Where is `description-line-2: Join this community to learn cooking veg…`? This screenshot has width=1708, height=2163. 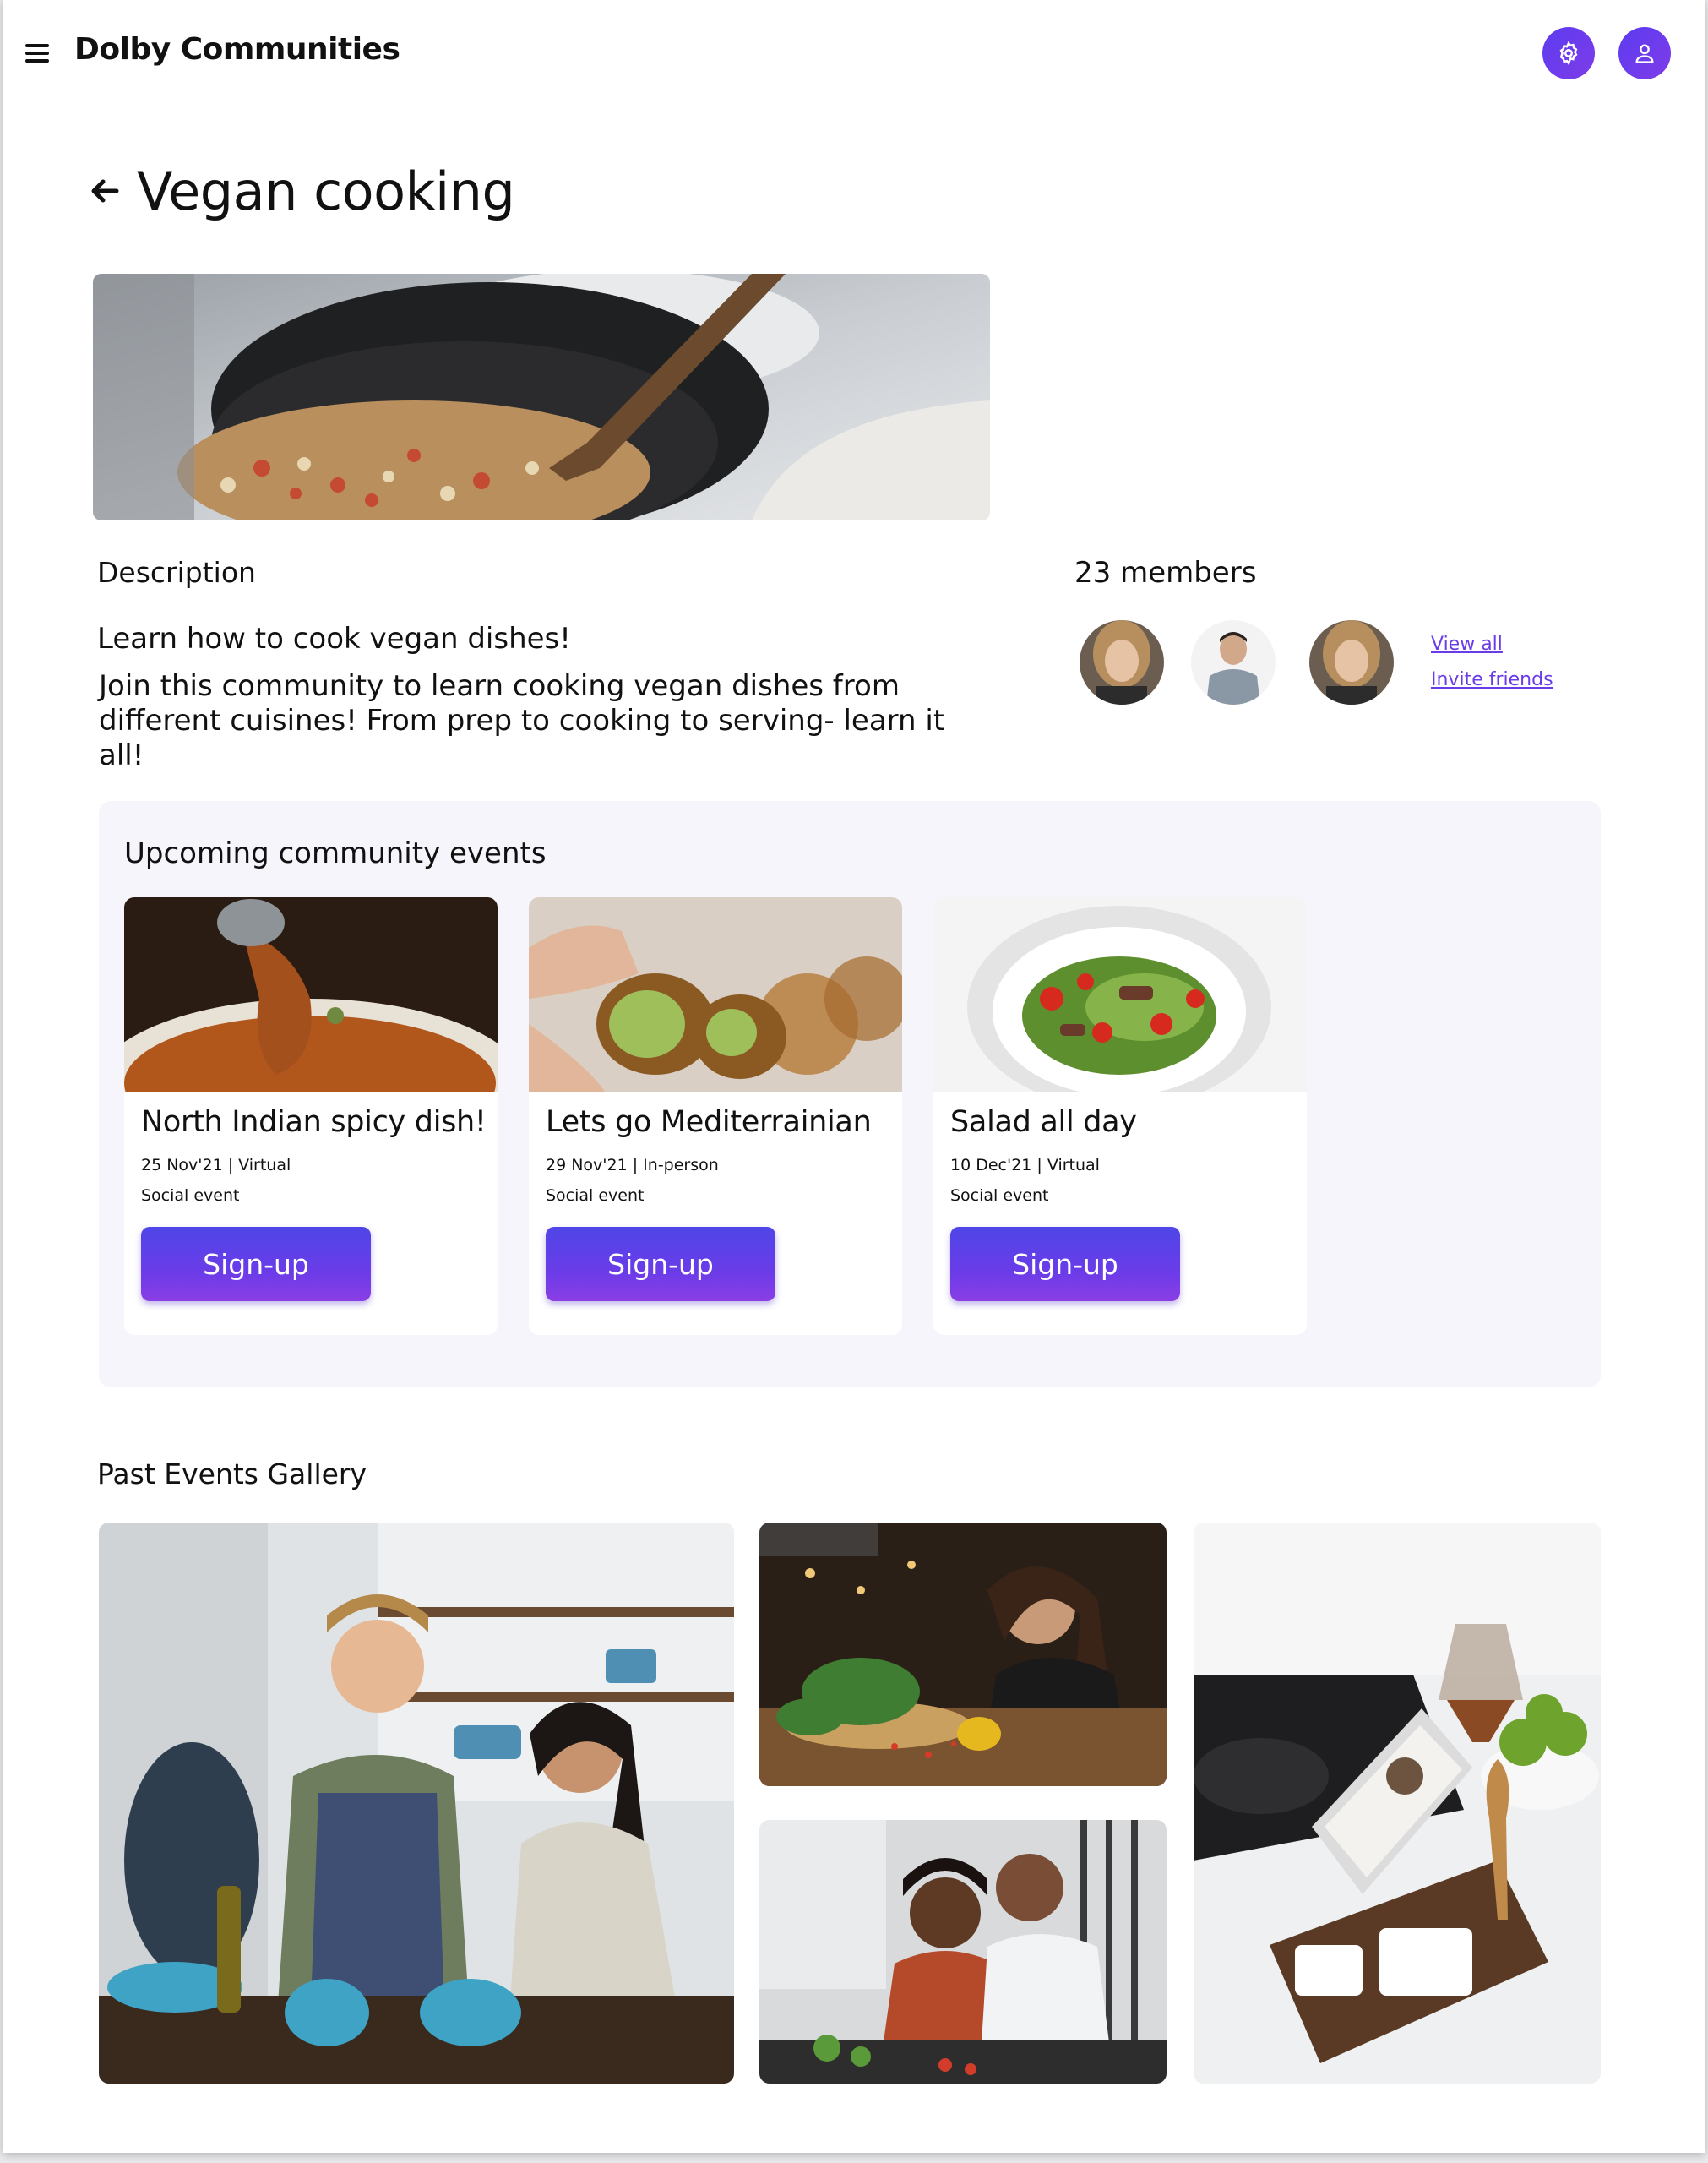
description-line-2: Join this community to learn cooking veg… is located at coordinates (522, 720).